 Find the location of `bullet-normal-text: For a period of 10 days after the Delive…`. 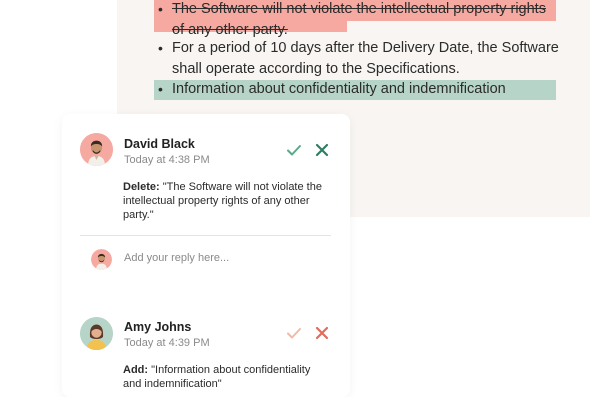

bullet-normal-text: For a period of 10 days after the Delive… is located at coordinates (365, 58).